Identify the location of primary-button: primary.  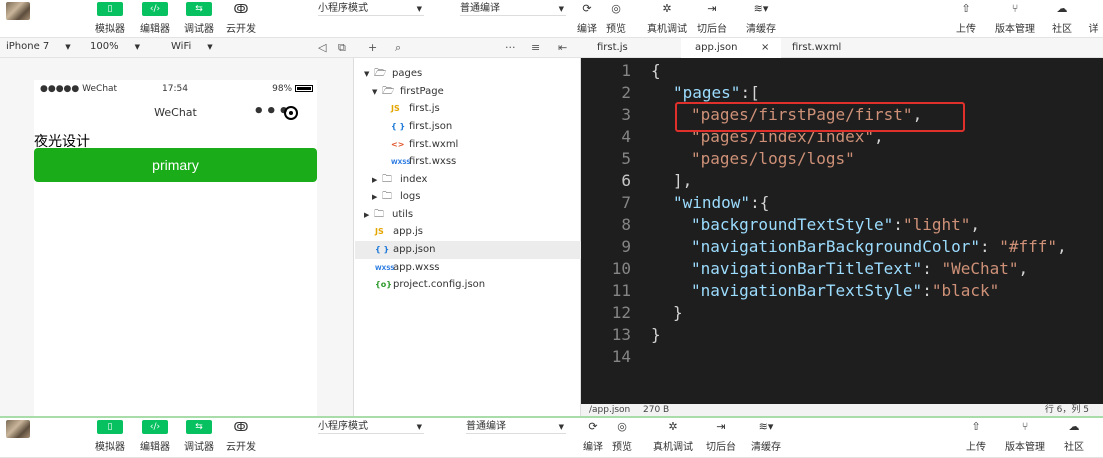
(175, 165).